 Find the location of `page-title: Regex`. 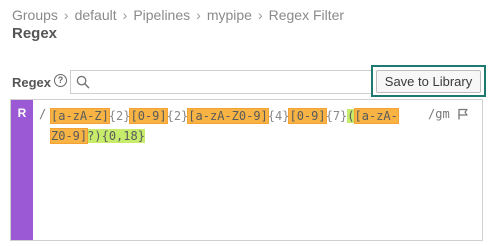

page-title: Regex is located at coordinates (35, 33).